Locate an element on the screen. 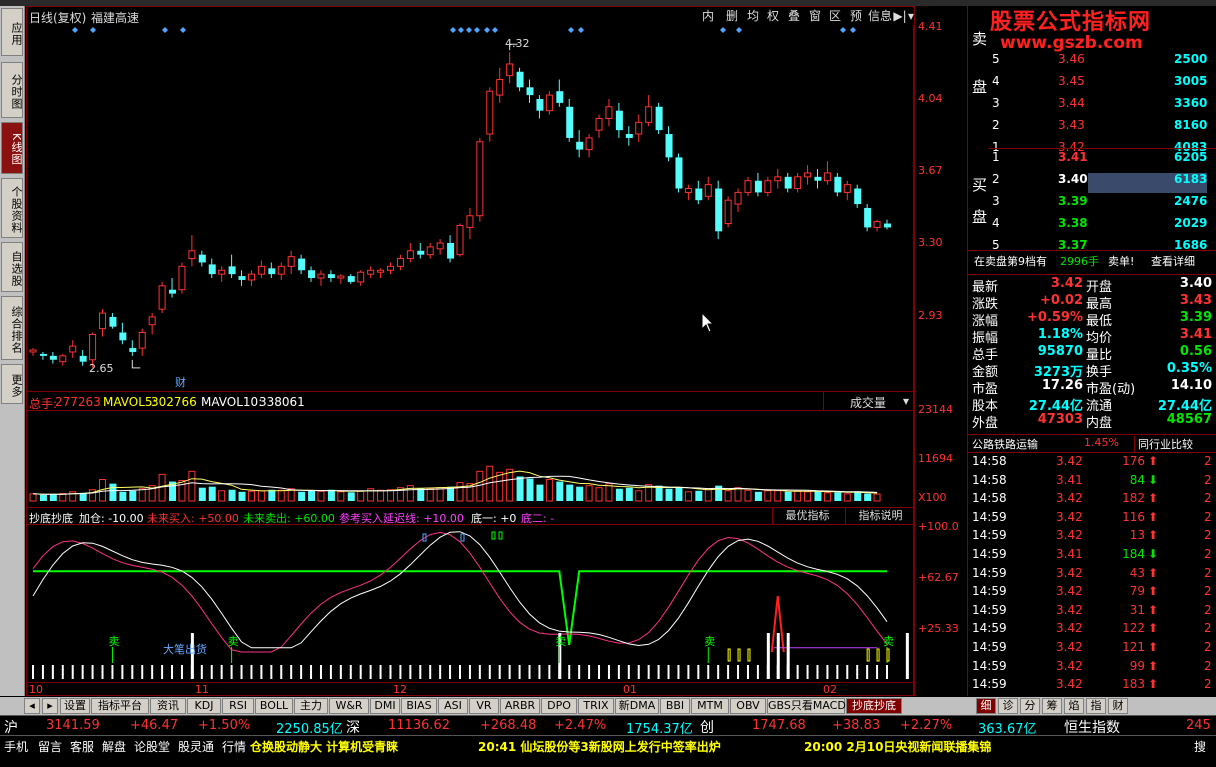 This screenshot has height=767, width=1216. indicator-help-button: 指标说明 is located at coordinates (880, 516).